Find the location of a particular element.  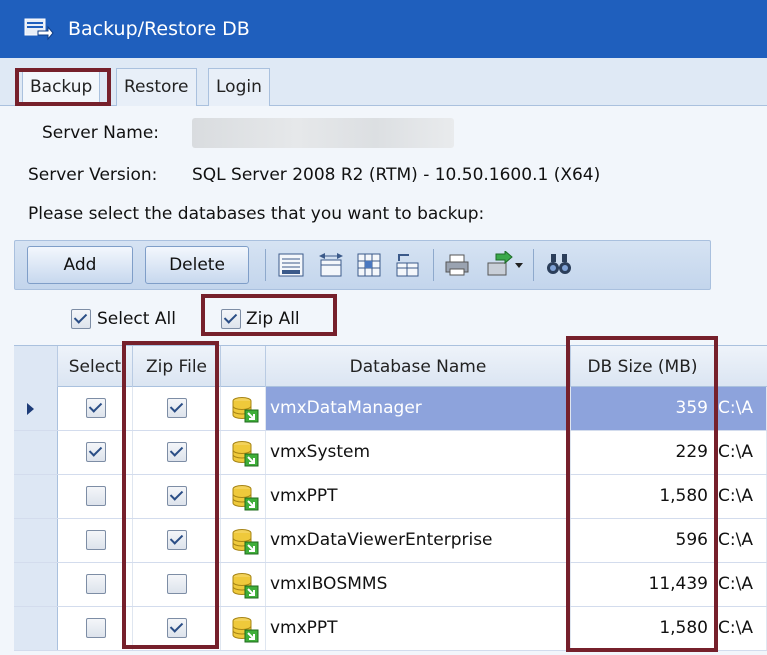

window-title: Backup/Restore DB is located at coordinates (159, 29).